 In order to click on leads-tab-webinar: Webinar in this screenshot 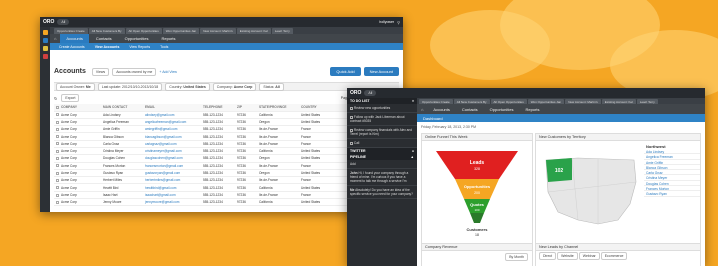, I will do `click(589, 256)`.